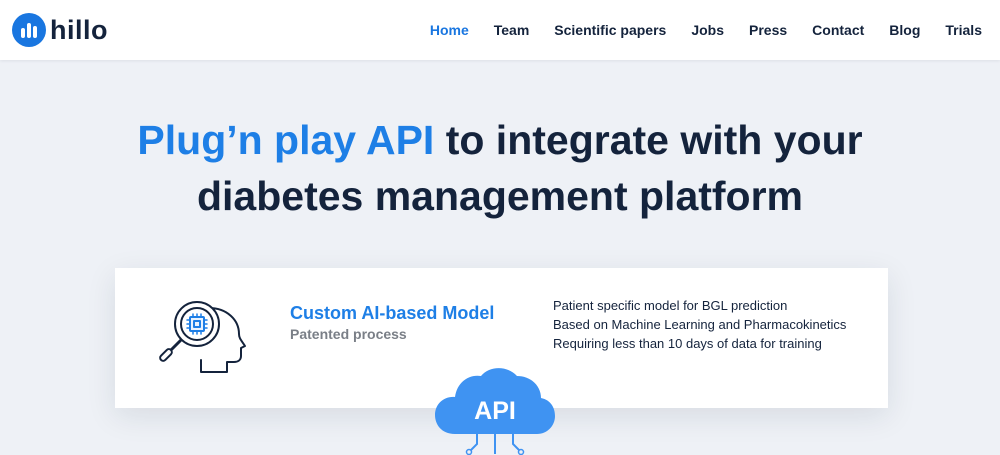 The width and height of the screenshot is (1000, 455). I want to click on logo-bars-icon, so click(29, 30).